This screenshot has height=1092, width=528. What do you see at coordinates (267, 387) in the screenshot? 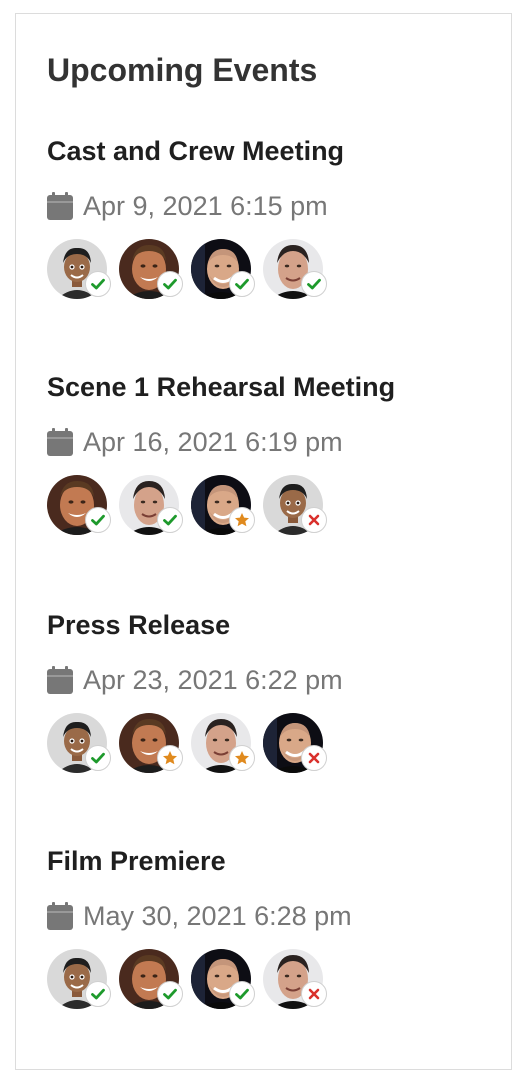
I see `event-title: Scene 1 Rehearsal Meeting` at bounding box center [267, 387].